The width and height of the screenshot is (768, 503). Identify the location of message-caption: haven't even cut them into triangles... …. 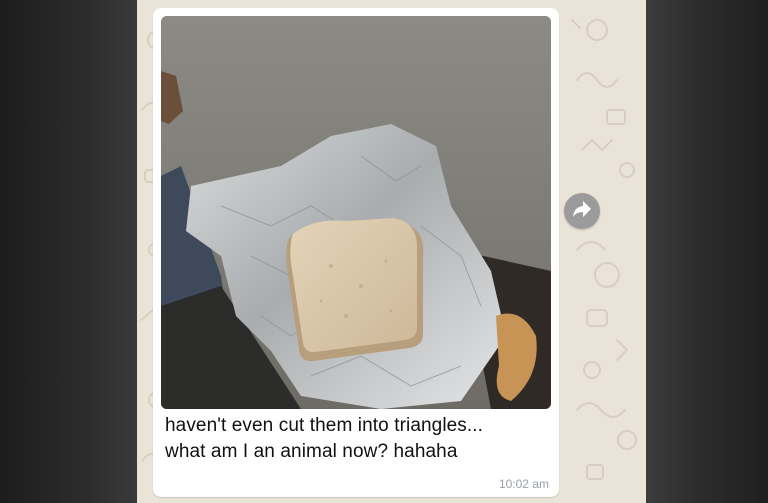
(357, 439).